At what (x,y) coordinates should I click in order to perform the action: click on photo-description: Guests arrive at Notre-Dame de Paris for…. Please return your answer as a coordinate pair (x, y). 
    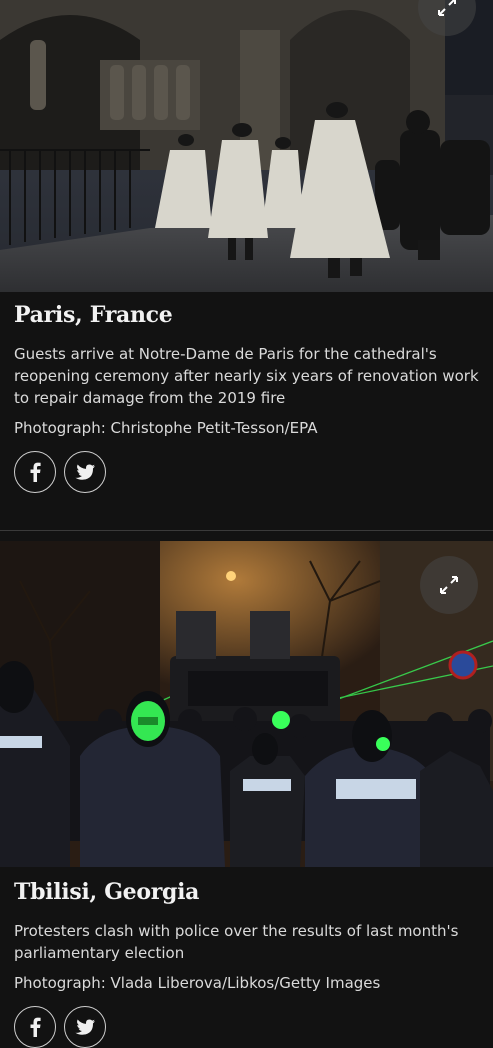
    Looking at the image, I should click on (246, 376).